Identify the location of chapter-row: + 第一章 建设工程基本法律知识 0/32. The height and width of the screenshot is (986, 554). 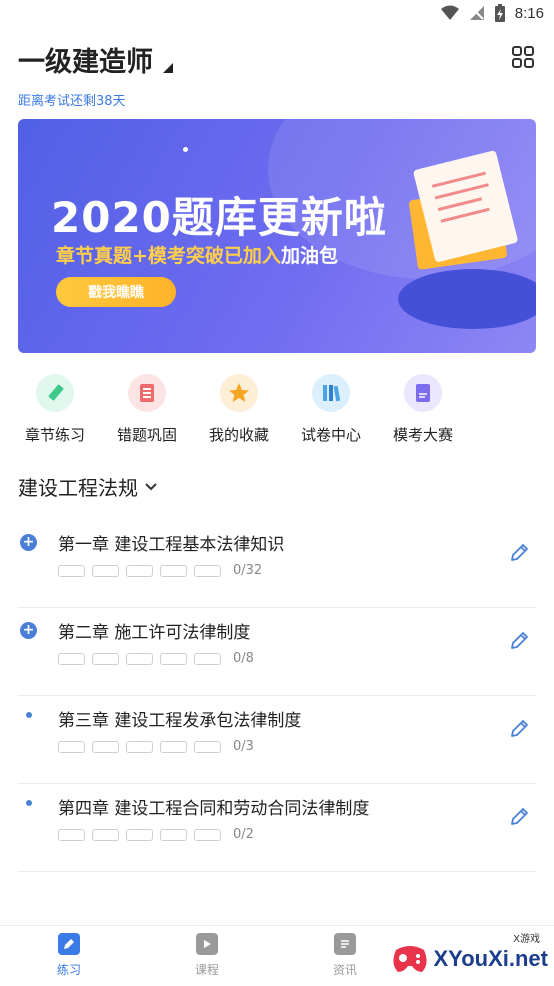
(277, 564).